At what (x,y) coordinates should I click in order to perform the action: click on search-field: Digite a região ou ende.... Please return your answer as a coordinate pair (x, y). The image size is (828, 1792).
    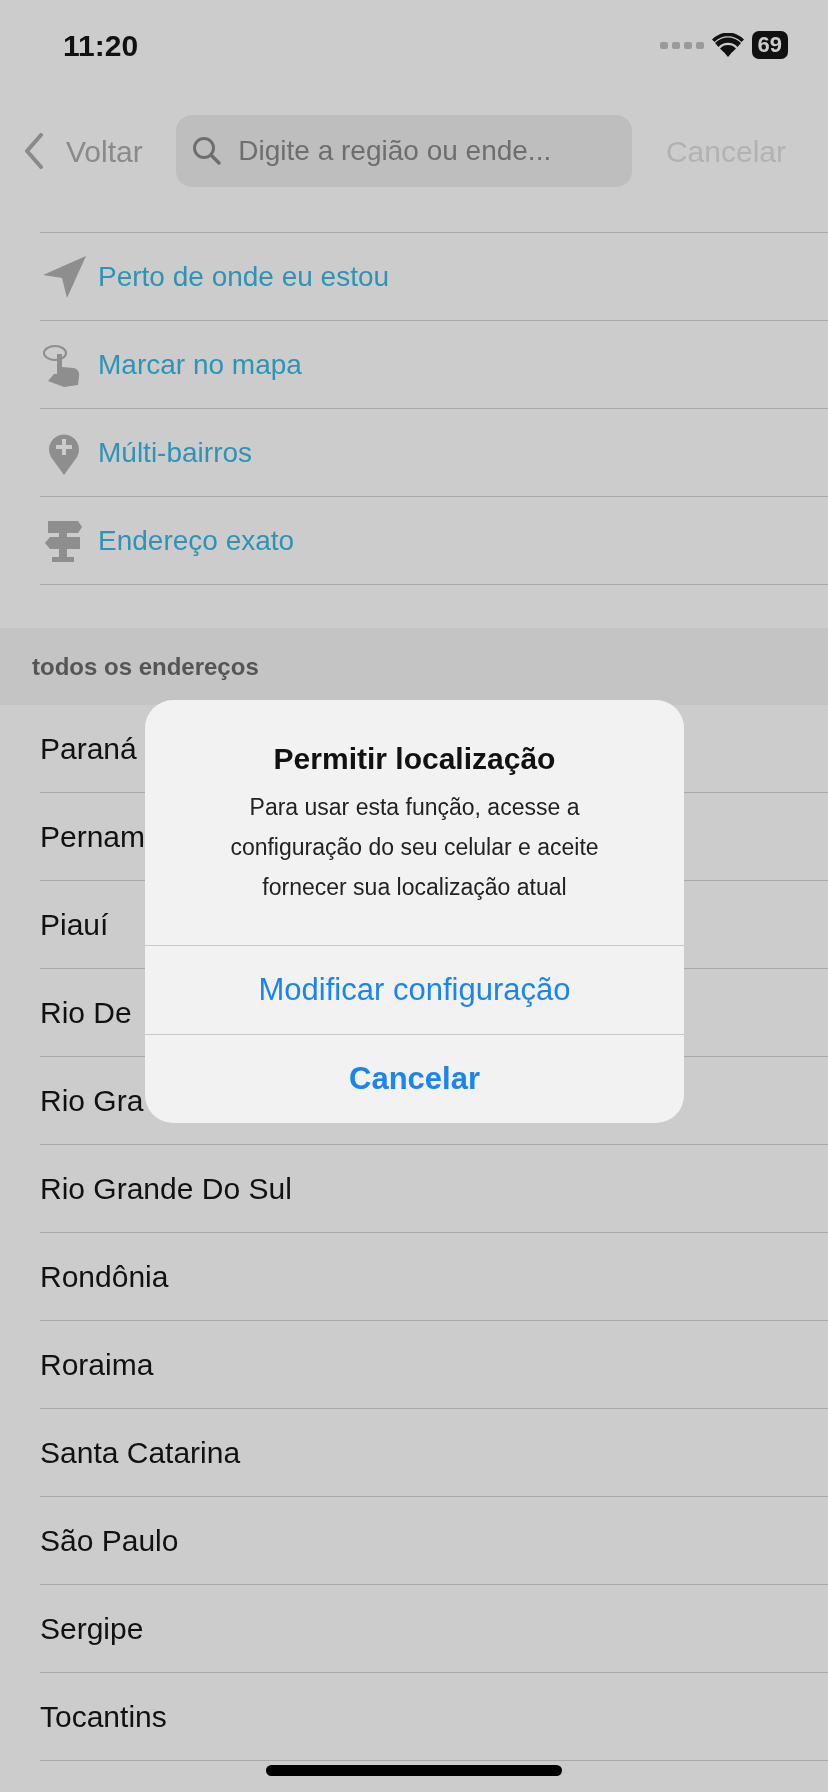
    Looking at the image, I should click on (404, 151).